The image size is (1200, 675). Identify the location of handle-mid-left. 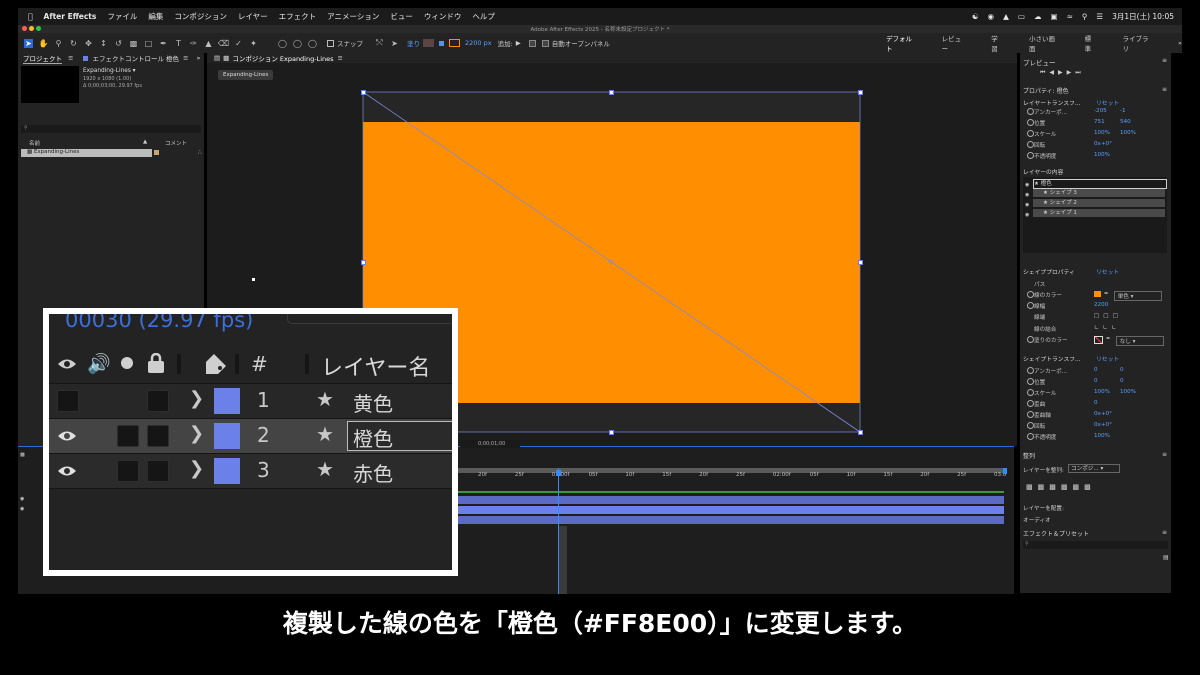
(363, 262).